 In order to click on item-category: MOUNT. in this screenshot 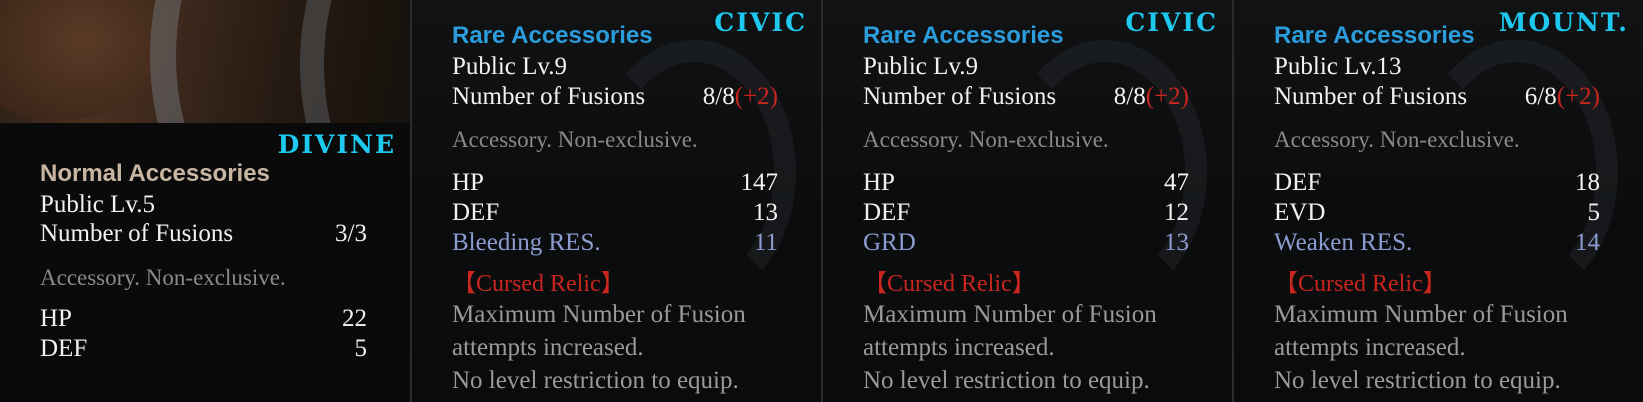, I will do `click(1563, 22)`.